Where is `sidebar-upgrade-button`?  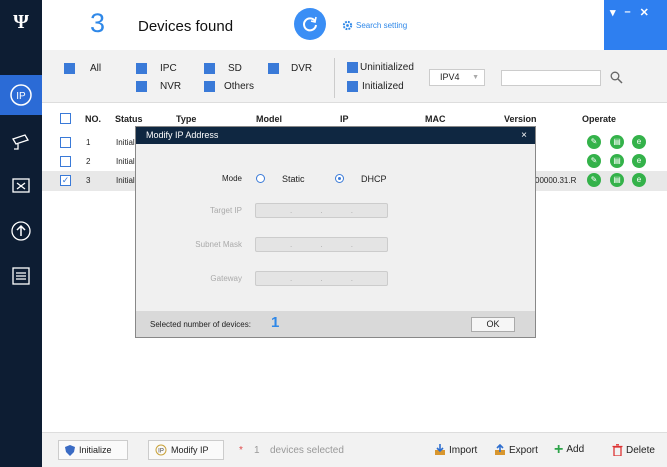
sidebar-upgrade-button is located at coordinates (21, 231).